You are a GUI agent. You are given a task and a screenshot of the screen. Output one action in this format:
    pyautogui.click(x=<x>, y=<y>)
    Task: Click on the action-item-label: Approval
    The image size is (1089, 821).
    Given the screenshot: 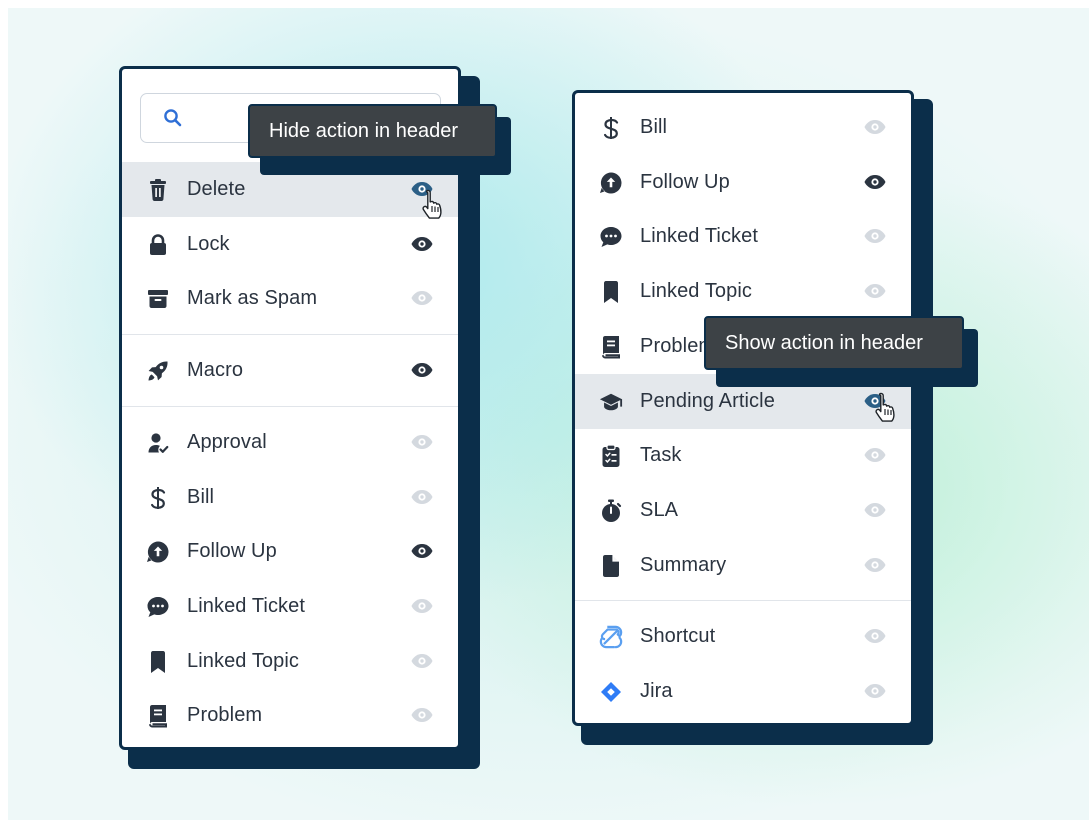 What is the action you would take?
    pyautogui.click(x=227, y=441)
    